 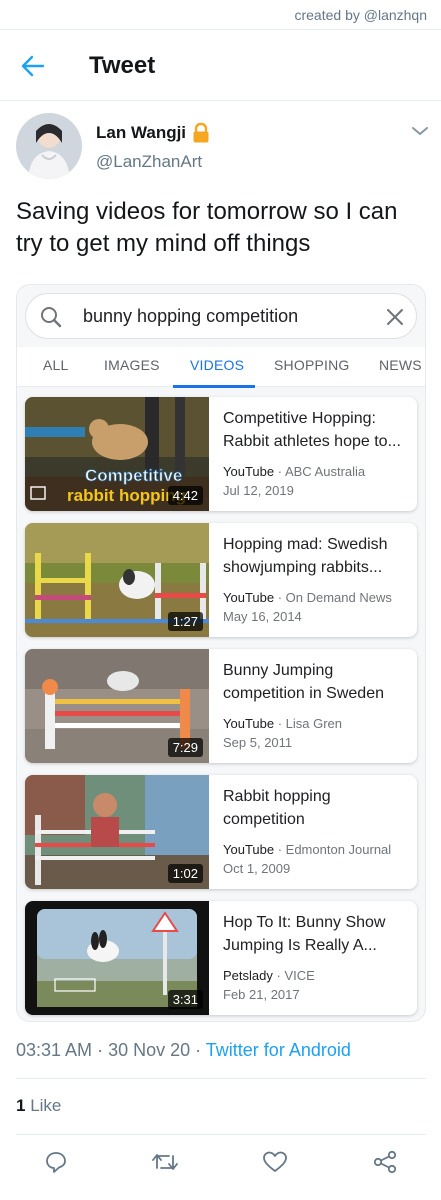 What do you see at coordinates (315, 808) in the screenshot?
I see `video-title: Rabbit hopping competition` at bounding box center [315, 808].